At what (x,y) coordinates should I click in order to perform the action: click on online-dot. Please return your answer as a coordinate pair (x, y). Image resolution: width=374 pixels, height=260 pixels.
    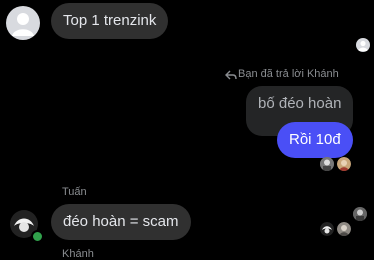
    Looking at the image, I should click on (37, 236).